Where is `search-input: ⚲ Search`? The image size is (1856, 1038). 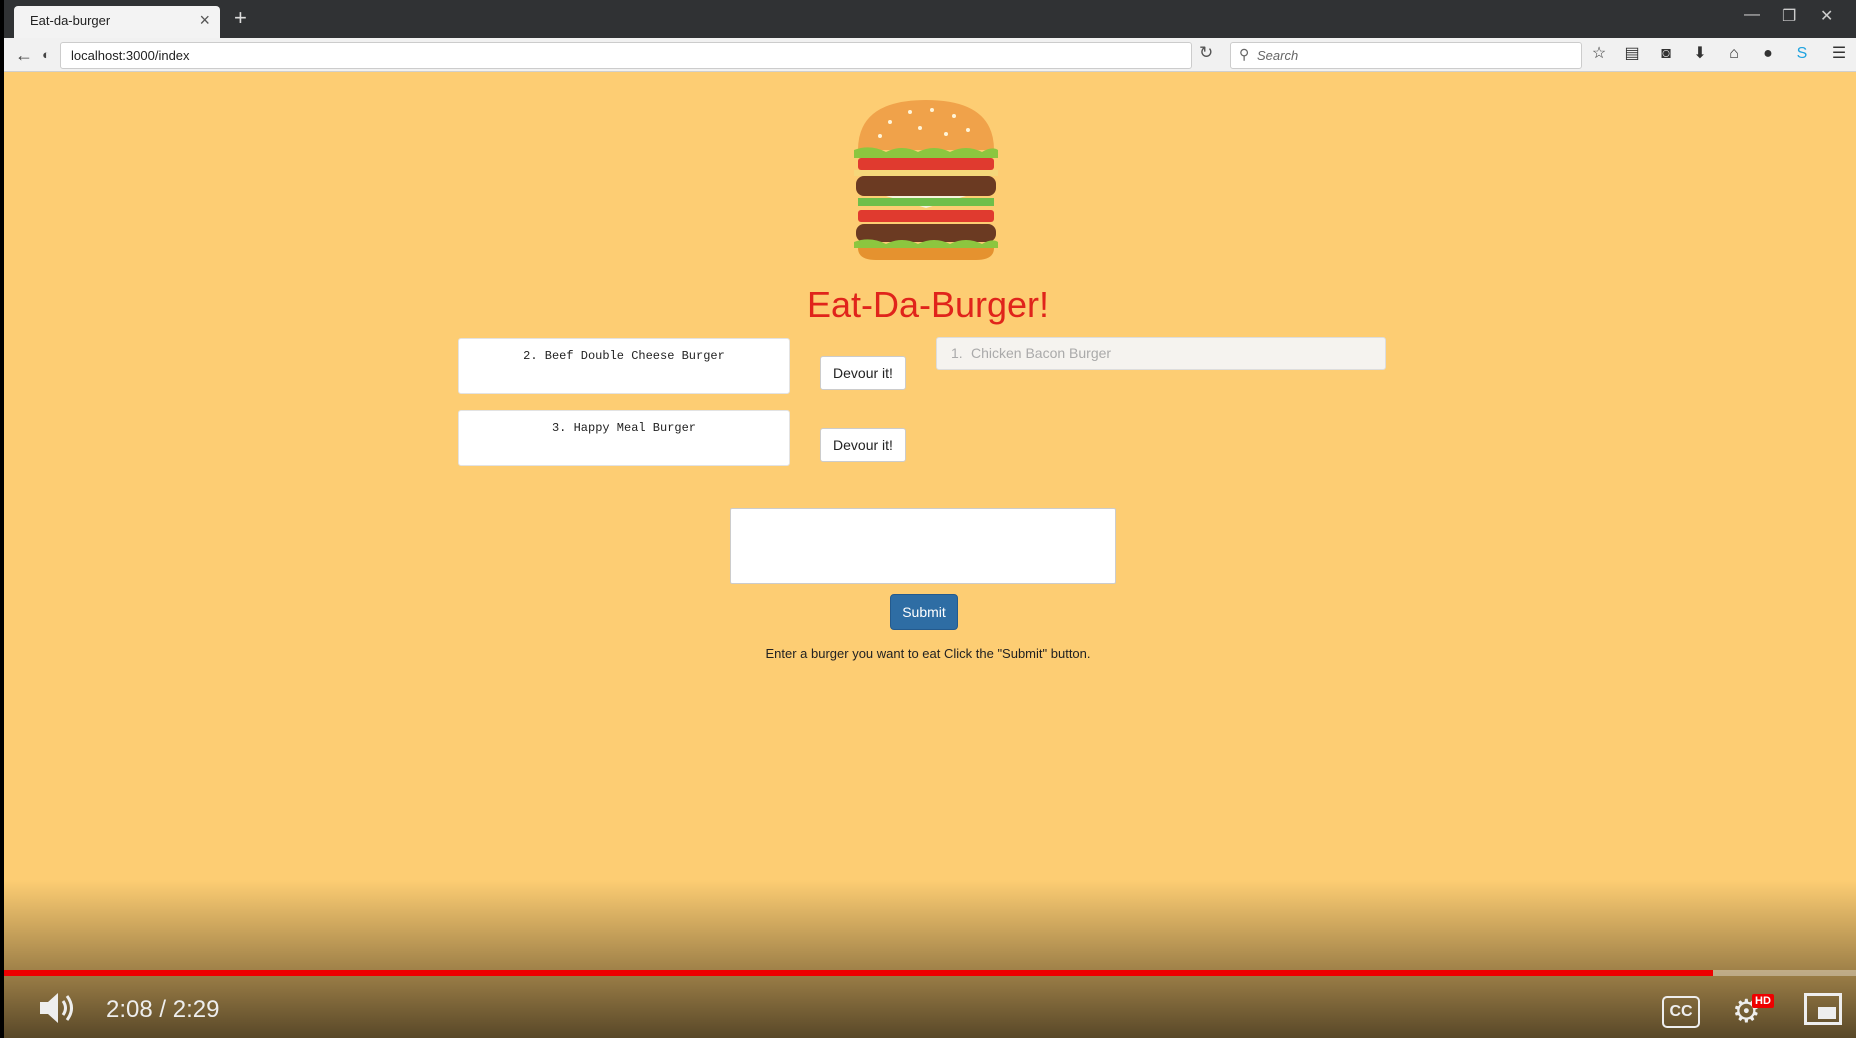 search-input: ⚲ Search is located at coordinates (1406, 55).